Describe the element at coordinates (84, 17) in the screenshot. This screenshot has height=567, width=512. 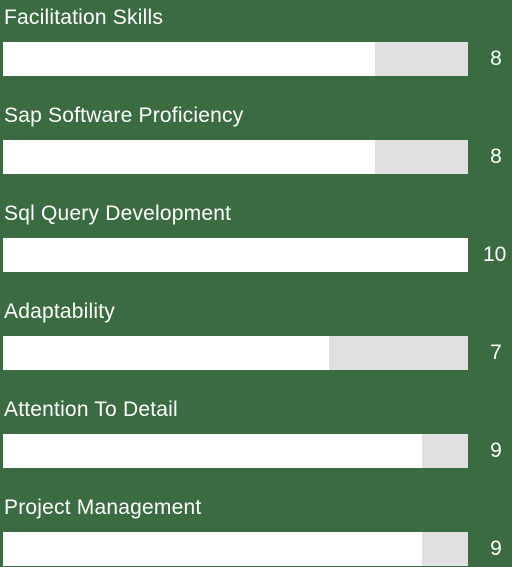
I see `skill-label: Facilitation Skills` at that location.